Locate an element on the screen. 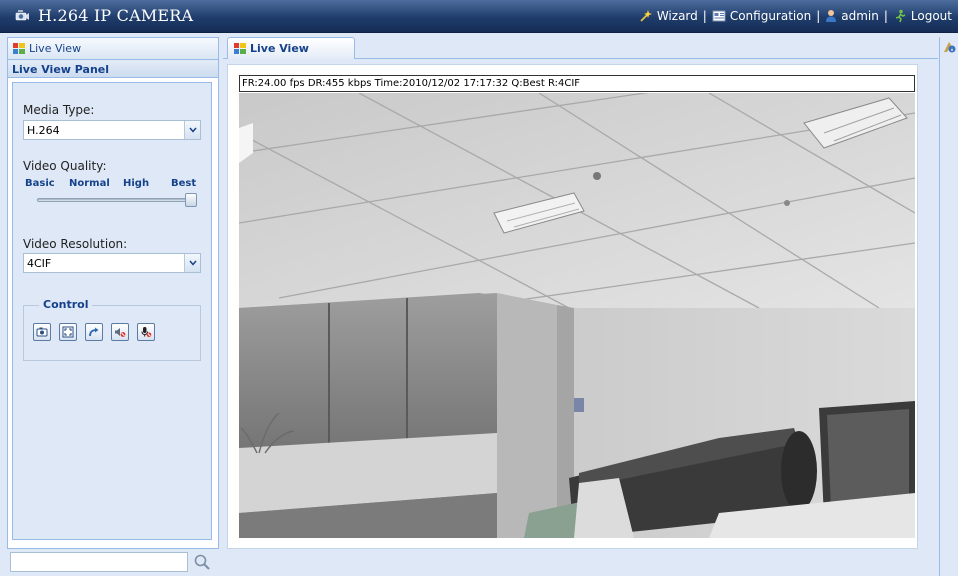 The width and height of the screenshot is (958, 576). wizard-link: Wizard is located at coordinates (668, 16).